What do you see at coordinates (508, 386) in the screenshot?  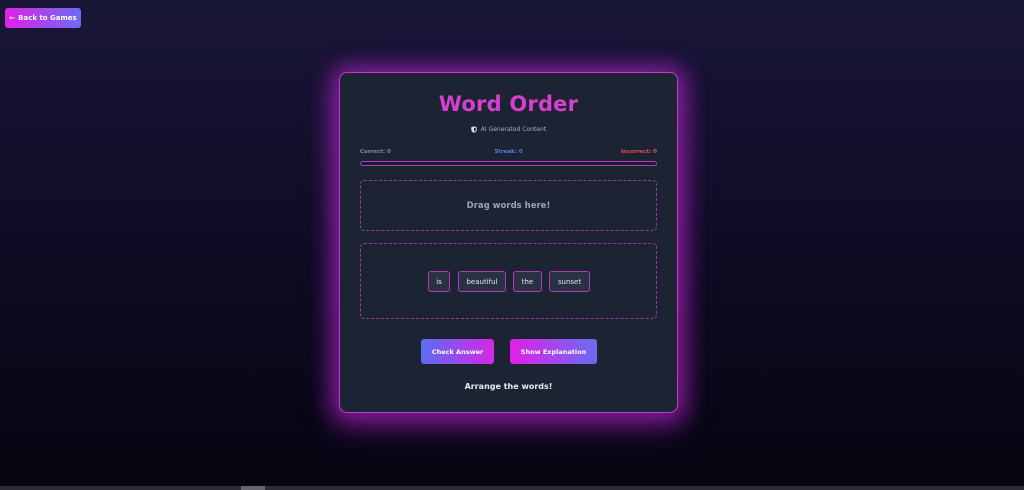 I see `status-message: Arrange the words!` at bounding box center [508, 386].